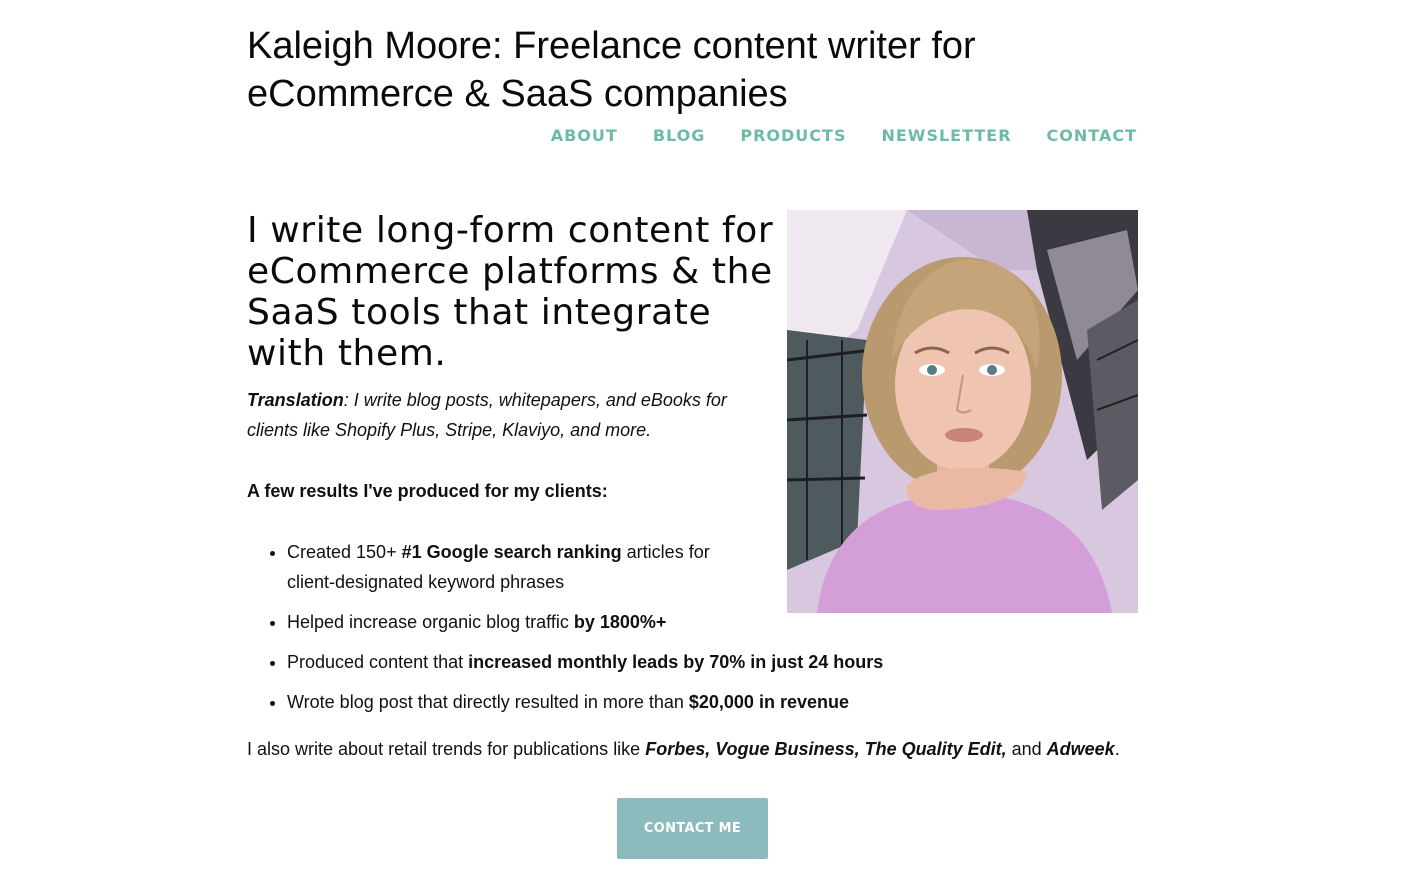  I want to click on main-nav: ABOUT BLOG PRODUCTS NEWSLETTER CONTACT, so click(844, 136).